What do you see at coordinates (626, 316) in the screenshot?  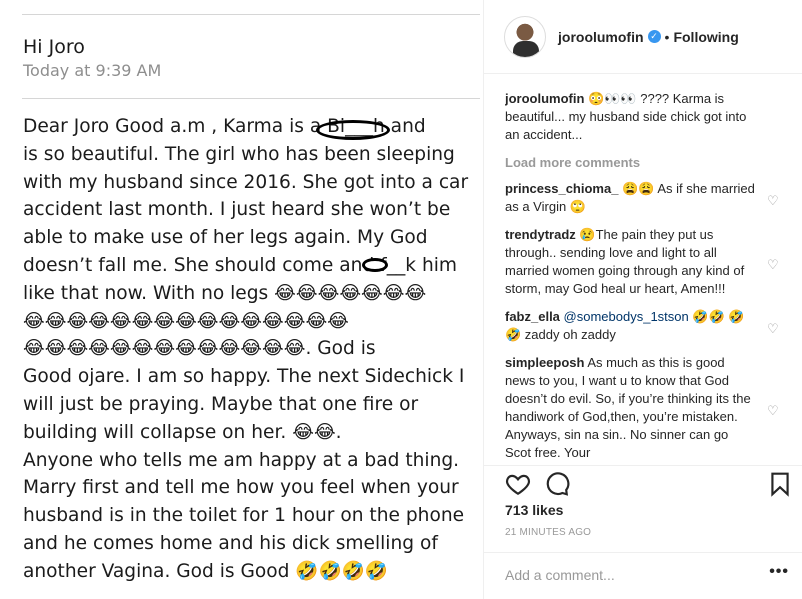 I see `comment-mention: @somebodys_1stson` at bounding box center [626, 316].